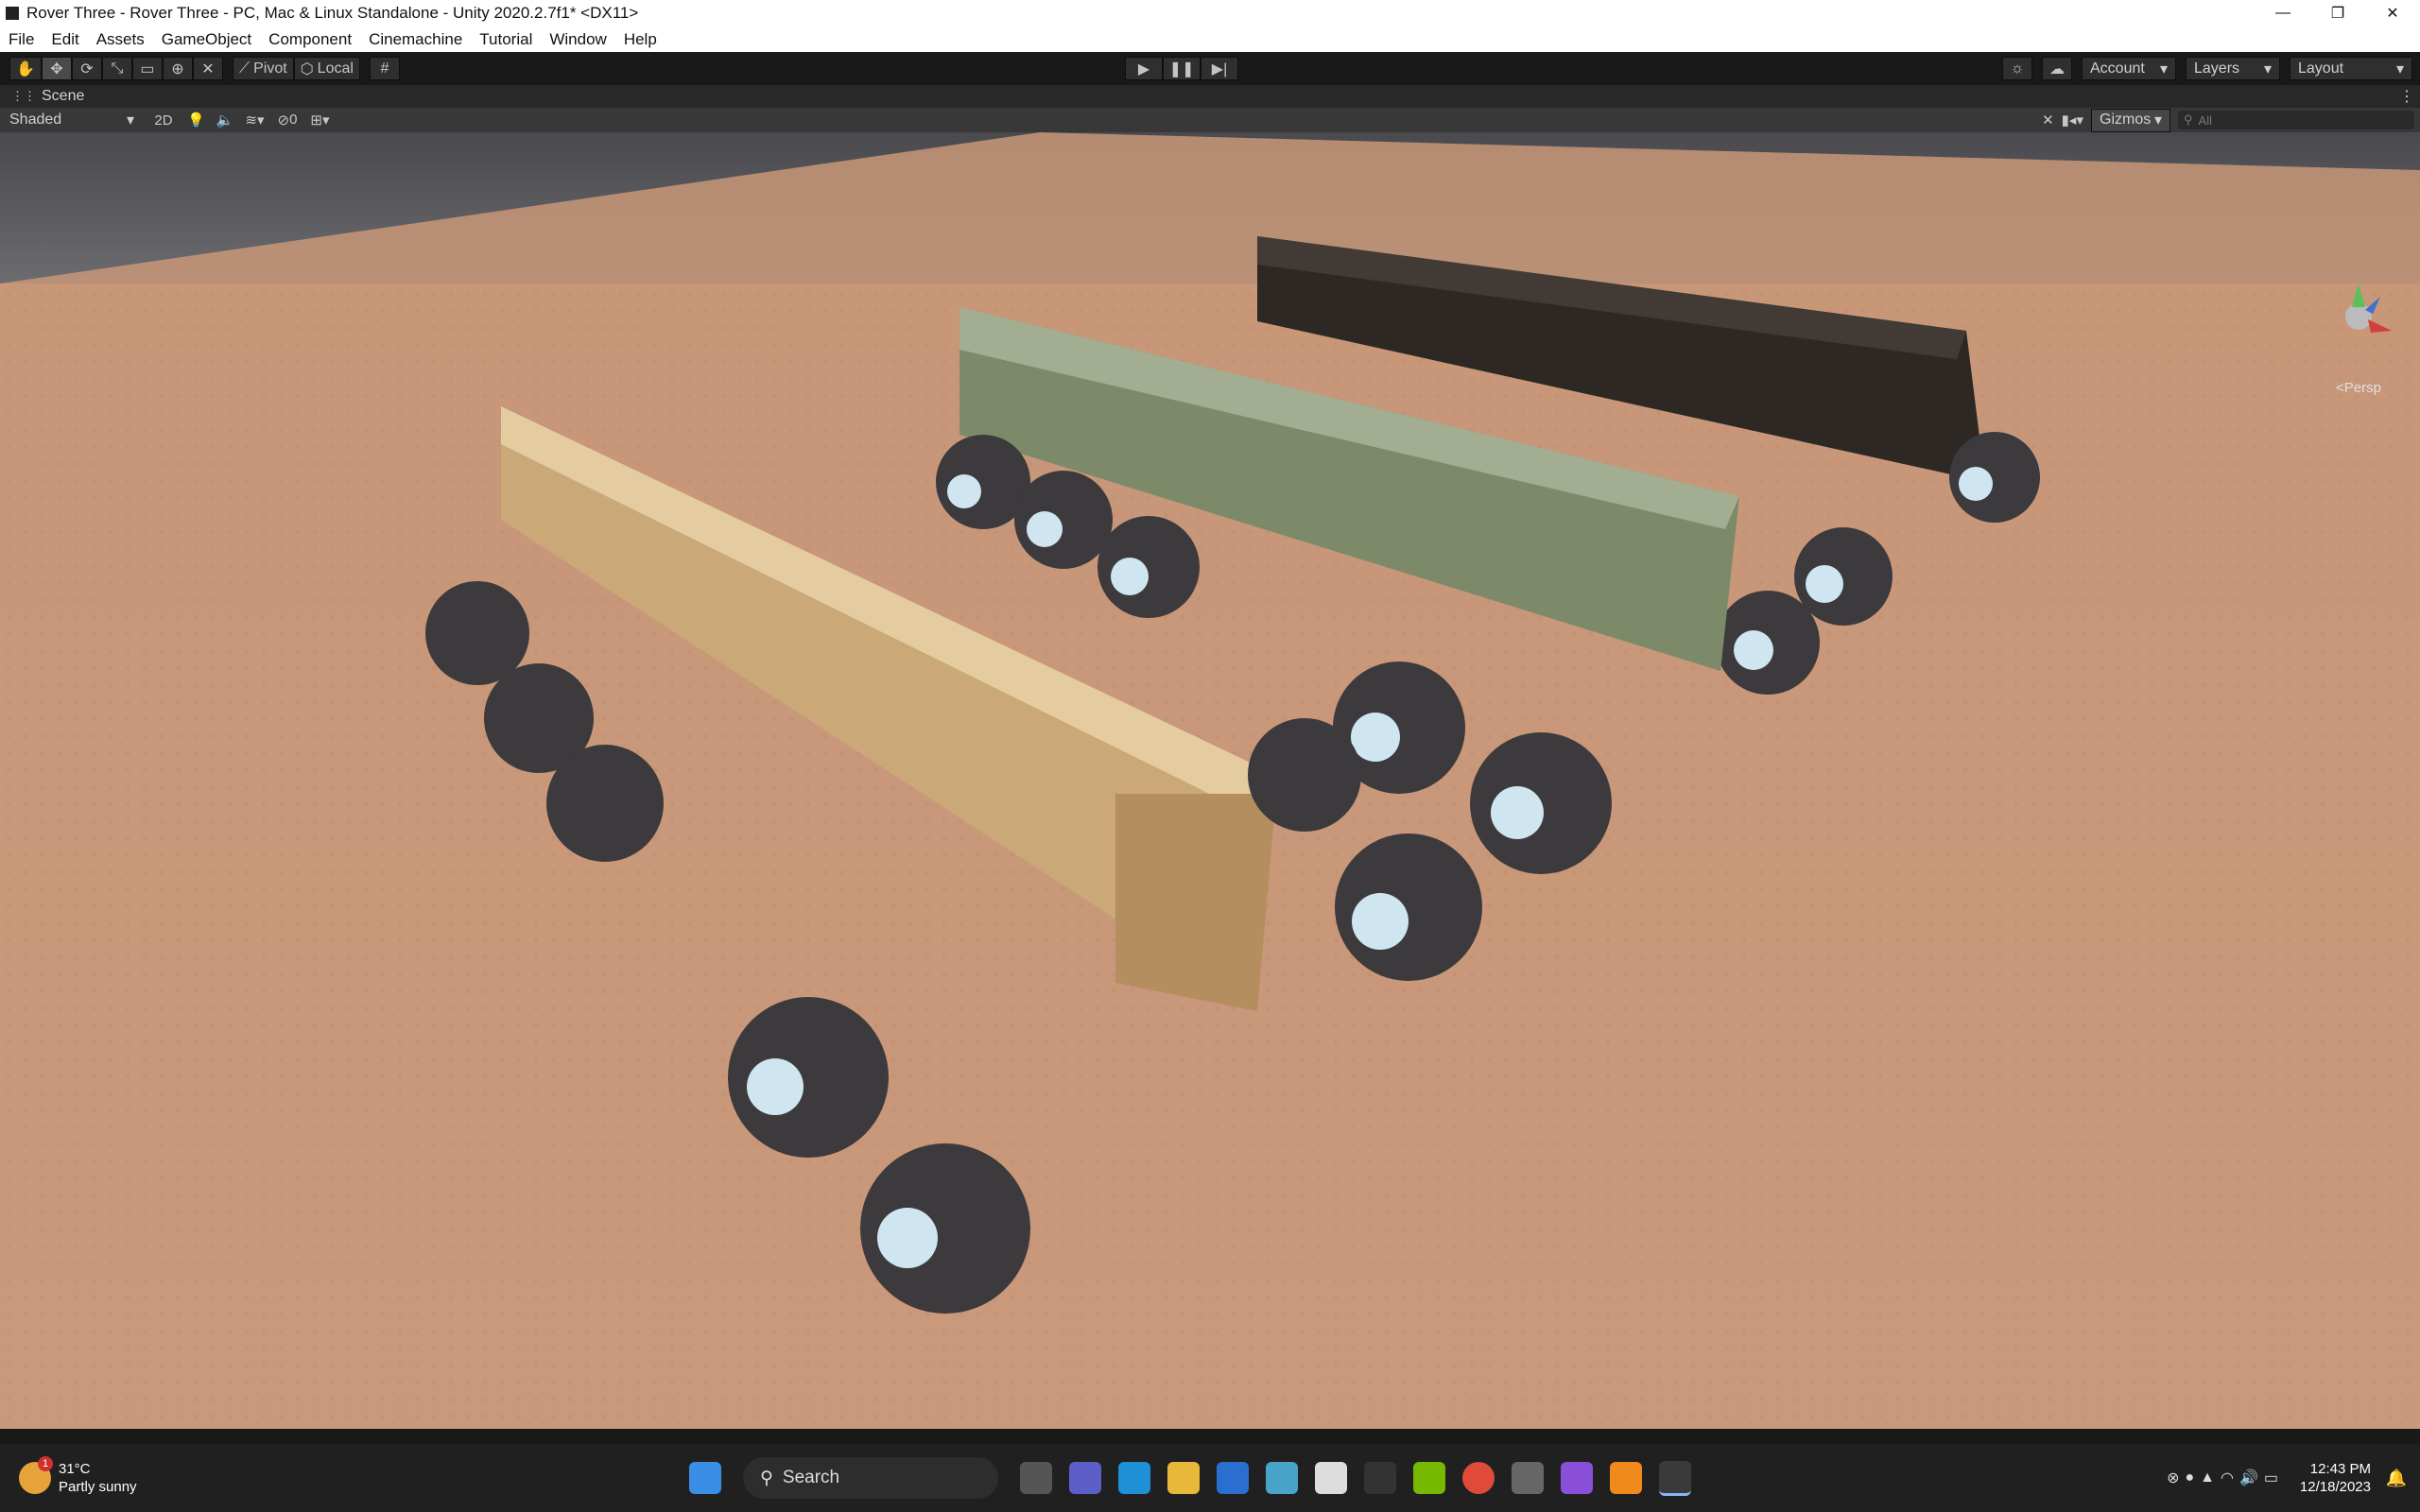 Image resolution: width=2420 pixels, height=1512 pixels. Describe the element at coordinates (45, 1463) in the screenshot. I see `weather-badge: 1` at that location.